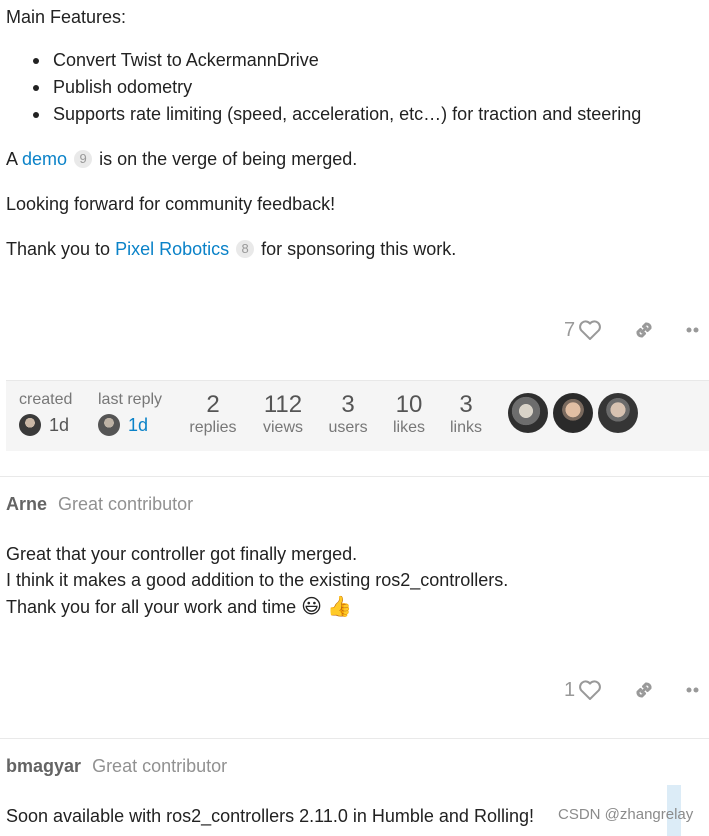  Describe the element at coordinates (213, 404) in the screenshot. I see `replies-count: 2` at that location.